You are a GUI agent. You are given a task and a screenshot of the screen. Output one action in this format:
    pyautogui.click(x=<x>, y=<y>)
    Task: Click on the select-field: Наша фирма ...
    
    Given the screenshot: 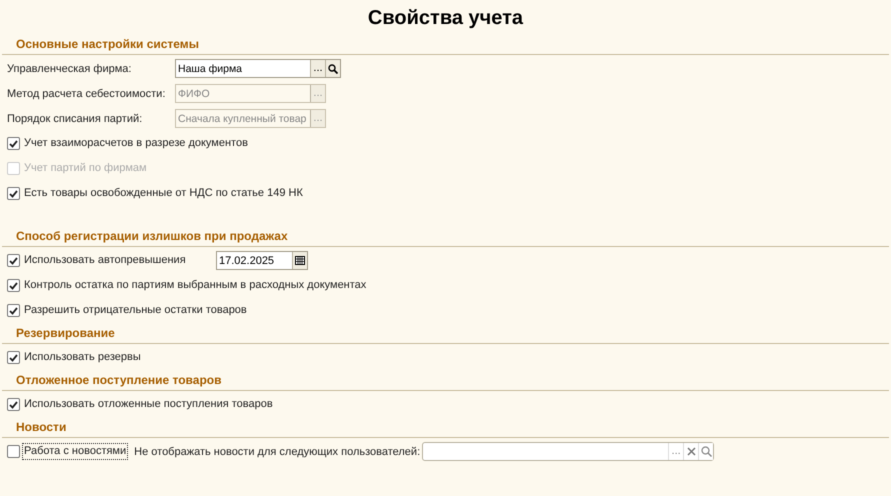 What is the action you would take?
    pyautogui.click(x=258, y=68)
    